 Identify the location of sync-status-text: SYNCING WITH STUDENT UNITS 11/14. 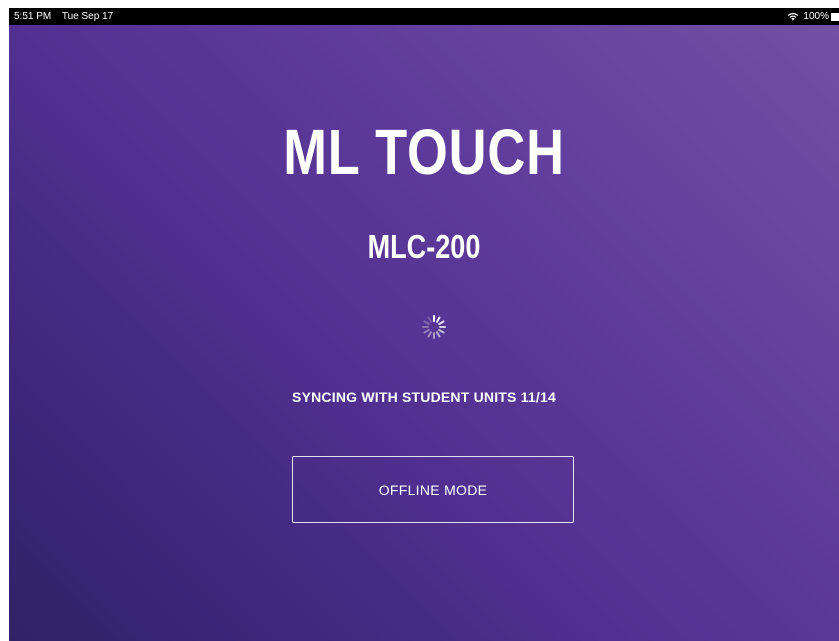
(424, 397).